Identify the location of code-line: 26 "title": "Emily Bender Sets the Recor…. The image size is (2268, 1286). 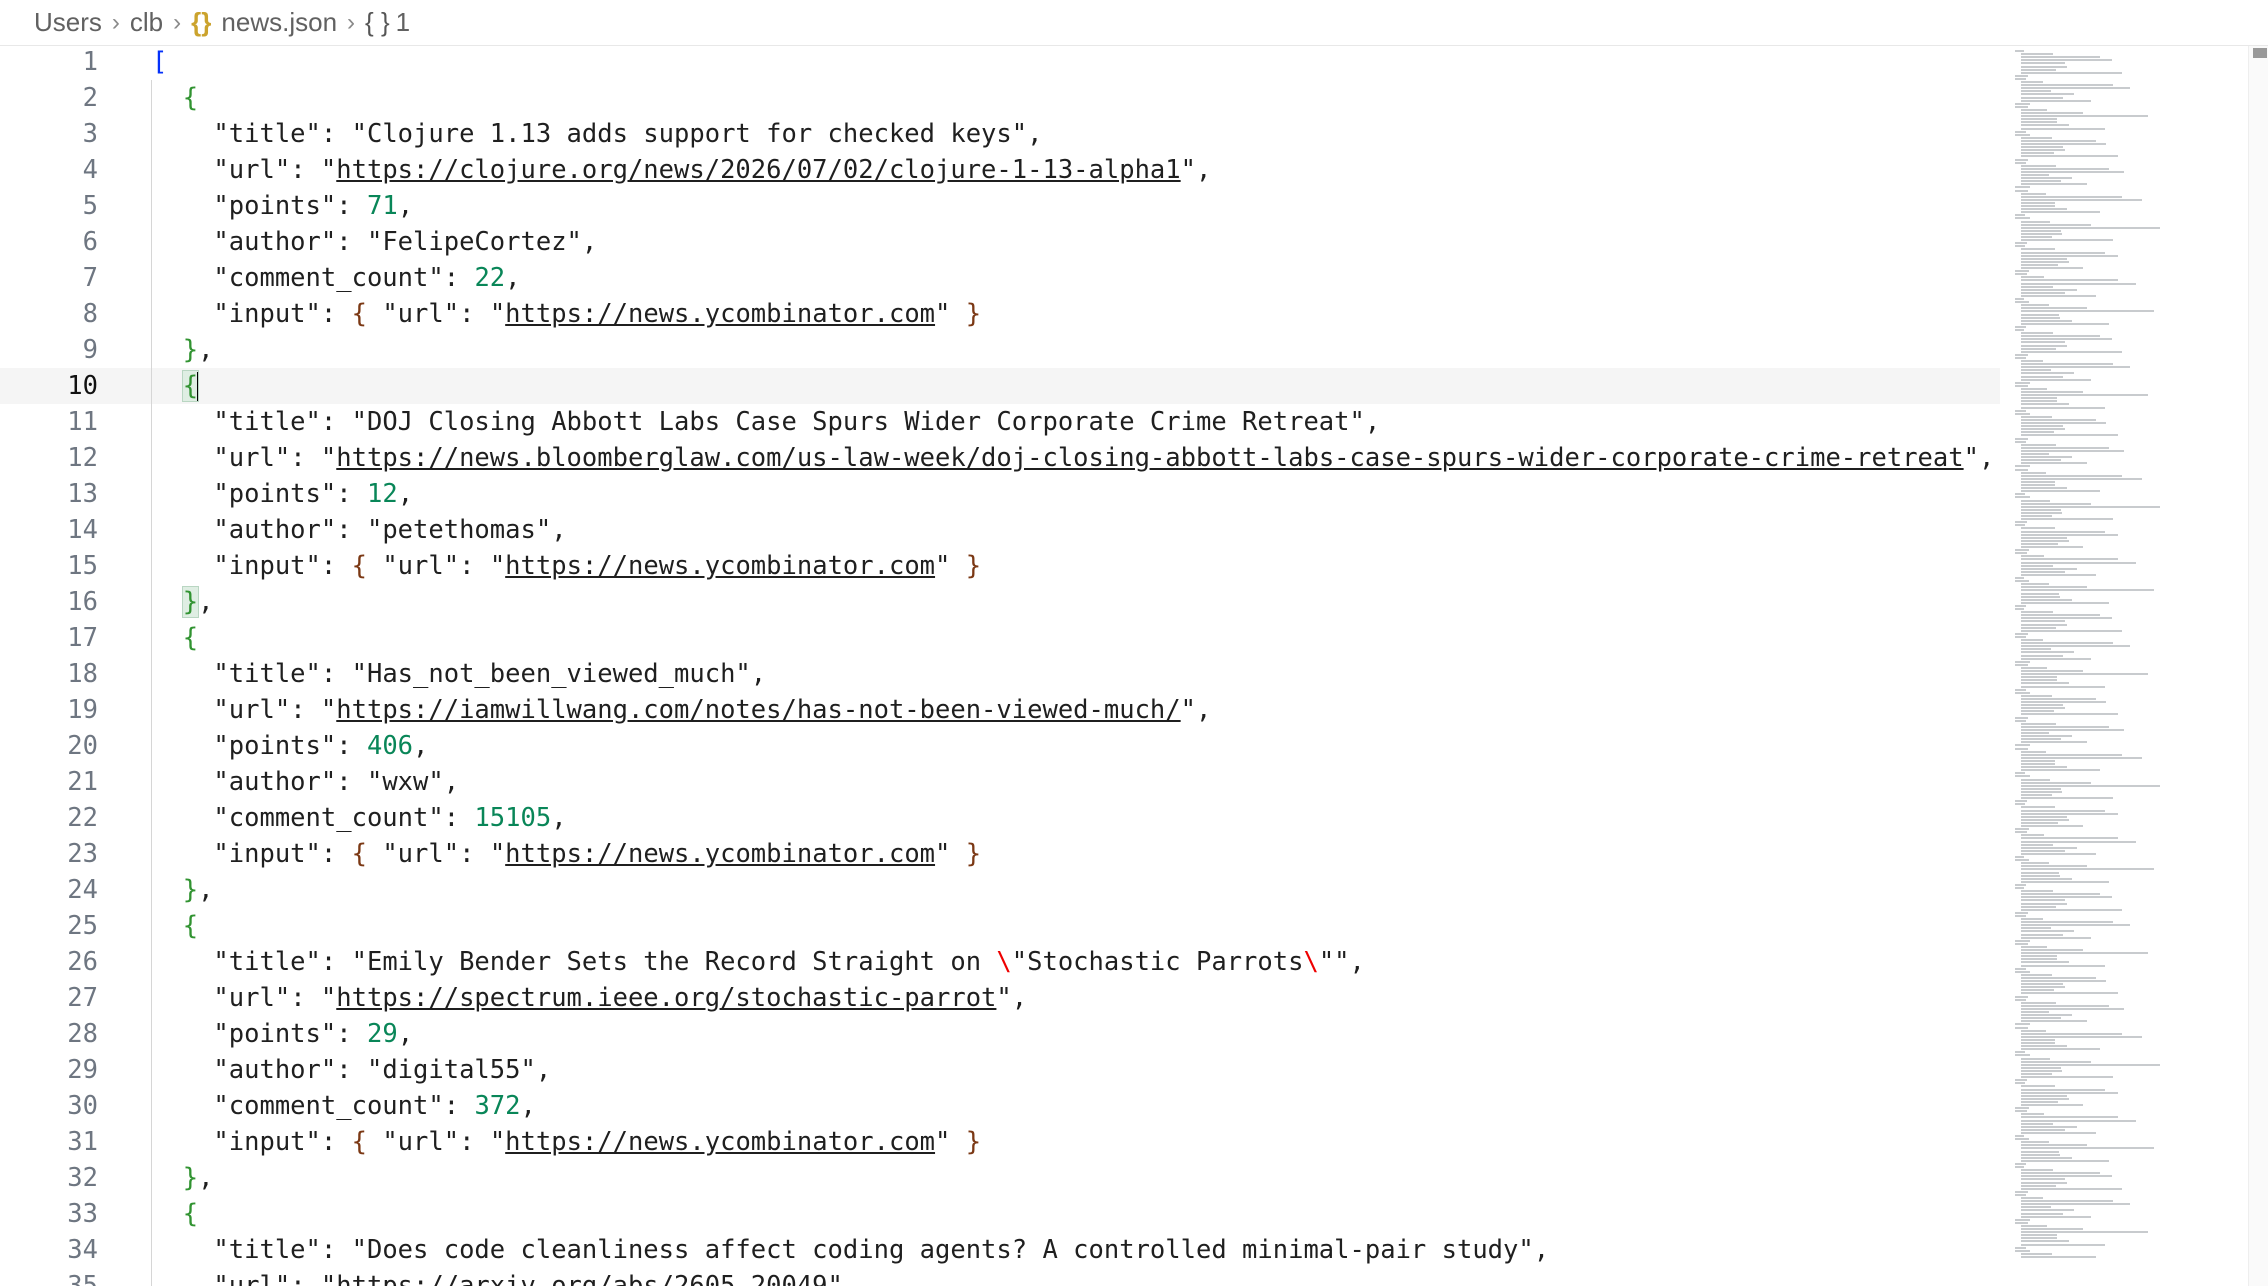
(1000, 962).